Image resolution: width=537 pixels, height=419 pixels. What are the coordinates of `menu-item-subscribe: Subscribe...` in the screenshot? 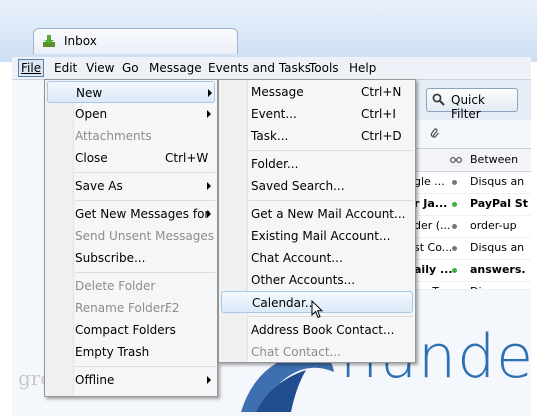 It's located at (131, 258).